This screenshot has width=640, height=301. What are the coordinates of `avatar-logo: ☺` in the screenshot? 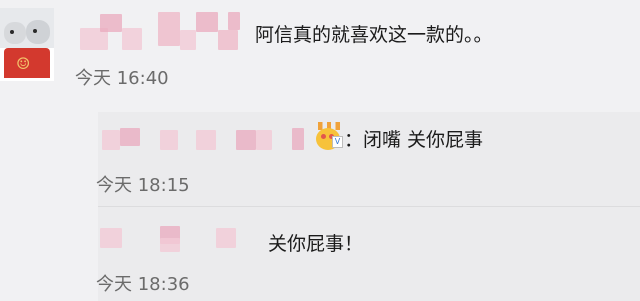 It's located at (23, 63).